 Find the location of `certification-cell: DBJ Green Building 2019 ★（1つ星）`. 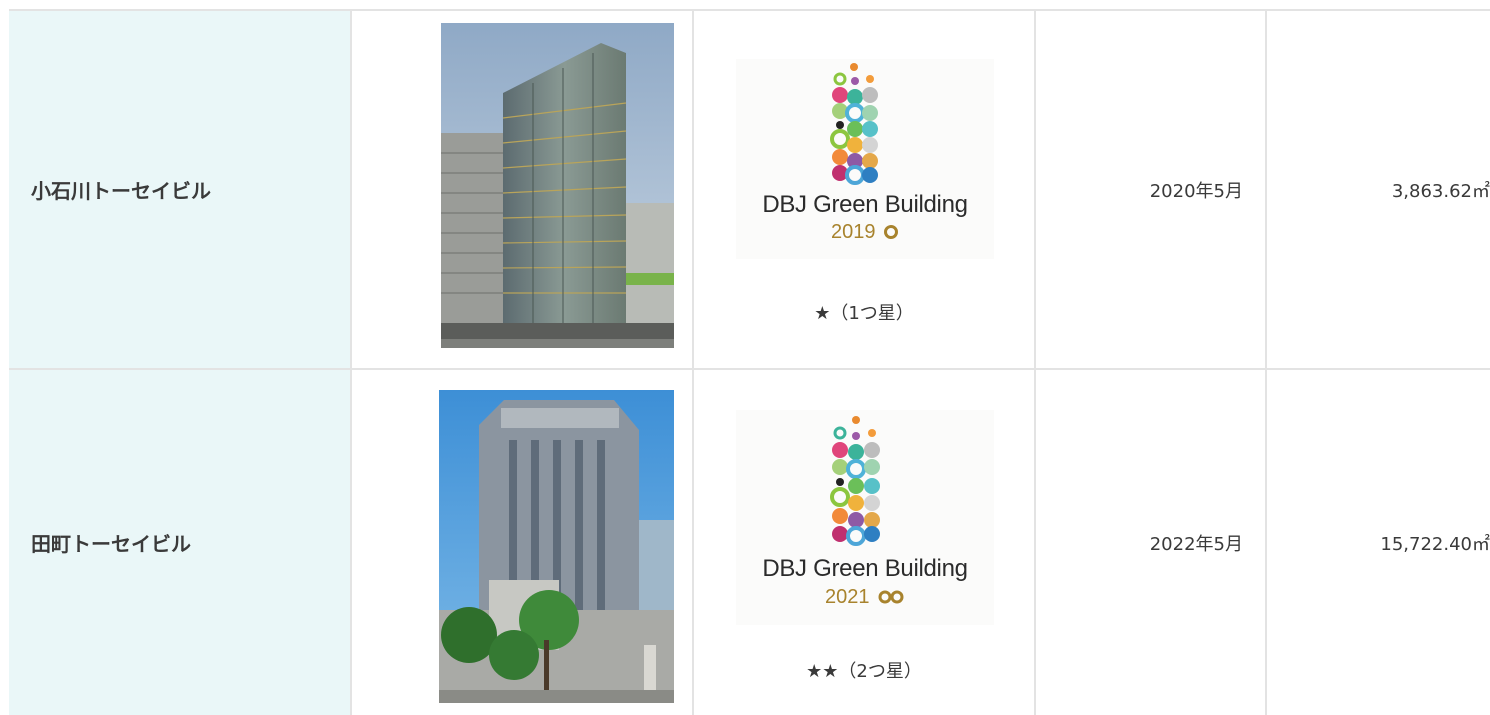

certification-cell: DBJ Green Building 2019 ★（1つ星） is located at coordinates (865, 189).